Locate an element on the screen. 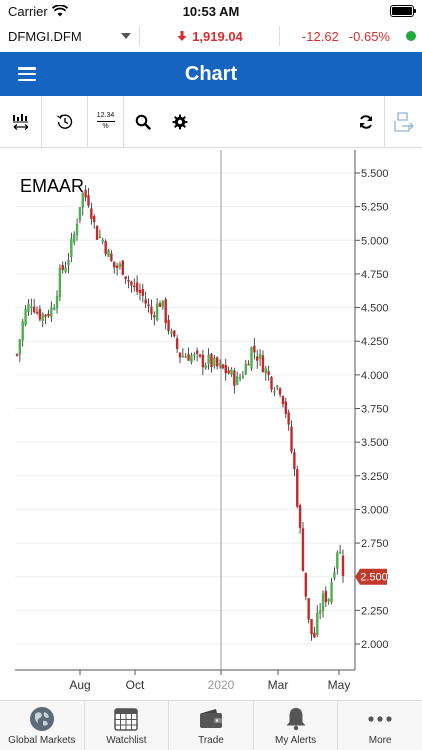  tab-global-markets: Global Markets is located at coordinates (42, 725).